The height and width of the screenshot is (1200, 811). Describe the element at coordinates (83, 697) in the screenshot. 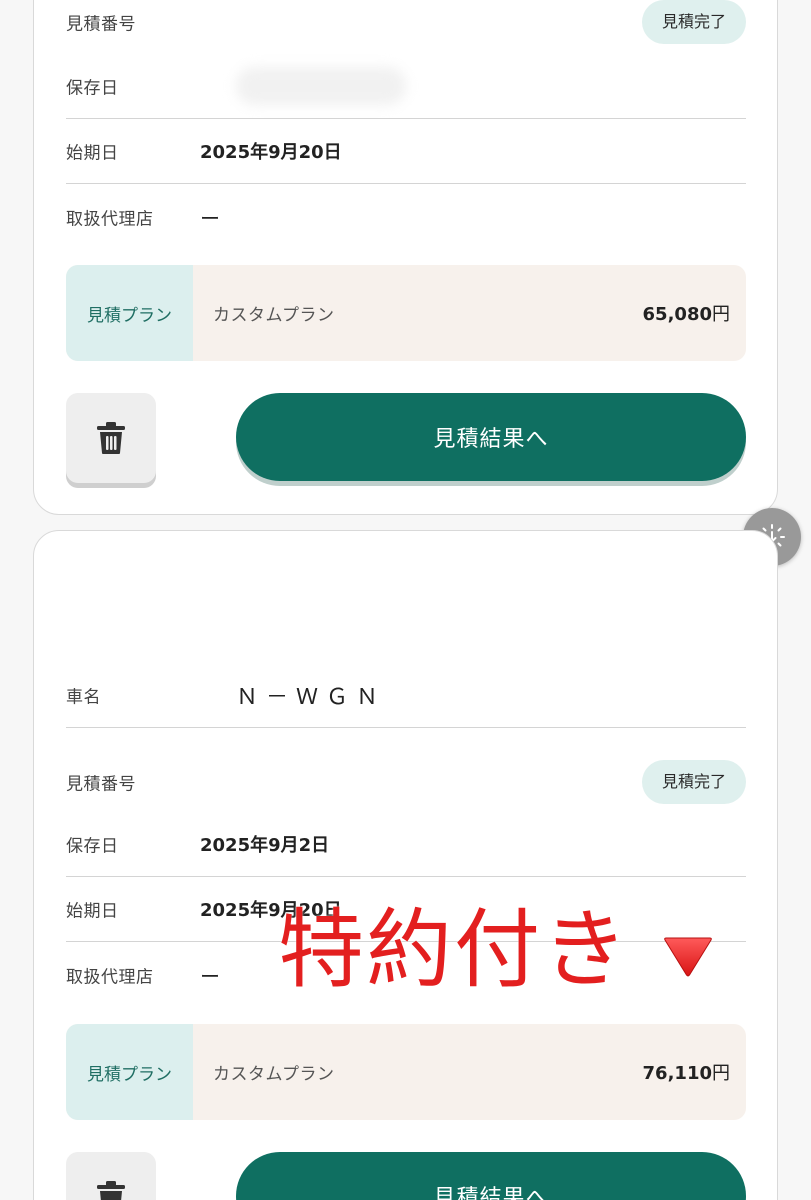

I see `car-name-label: 車名` at that location.